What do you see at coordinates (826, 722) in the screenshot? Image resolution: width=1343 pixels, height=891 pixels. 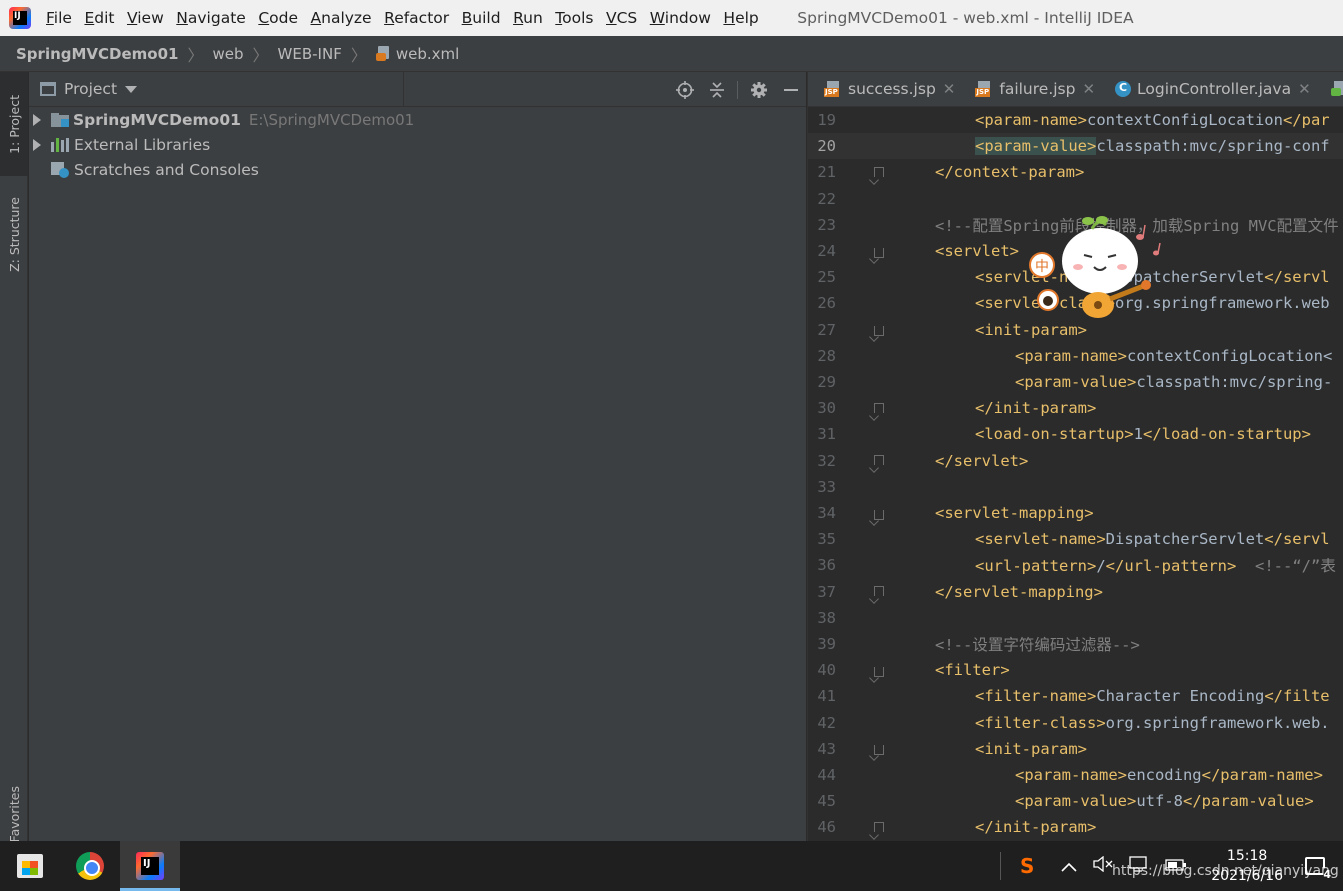 I see `line-number: 42` at bounding box center [826, 722].